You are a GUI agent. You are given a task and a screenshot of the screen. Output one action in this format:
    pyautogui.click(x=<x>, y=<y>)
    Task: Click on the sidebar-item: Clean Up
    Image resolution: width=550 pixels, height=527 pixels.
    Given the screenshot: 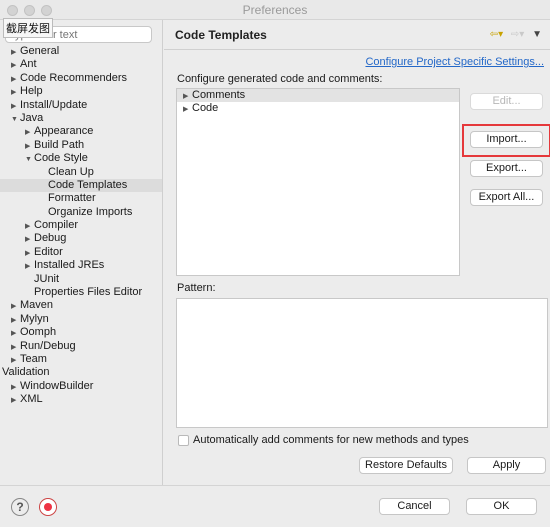 What is the action you would take?
    pyautogui.click(x=81, y=172)
    